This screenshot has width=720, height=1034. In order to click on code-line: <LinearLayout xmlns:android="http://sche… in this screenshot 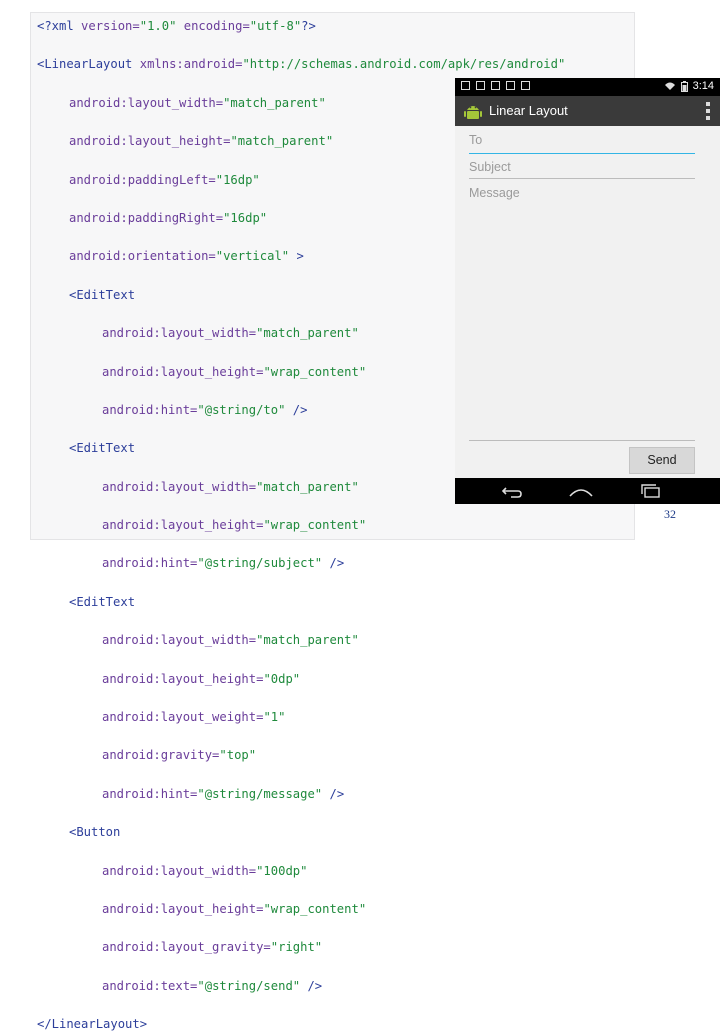, I will do `click(301, 64)`.